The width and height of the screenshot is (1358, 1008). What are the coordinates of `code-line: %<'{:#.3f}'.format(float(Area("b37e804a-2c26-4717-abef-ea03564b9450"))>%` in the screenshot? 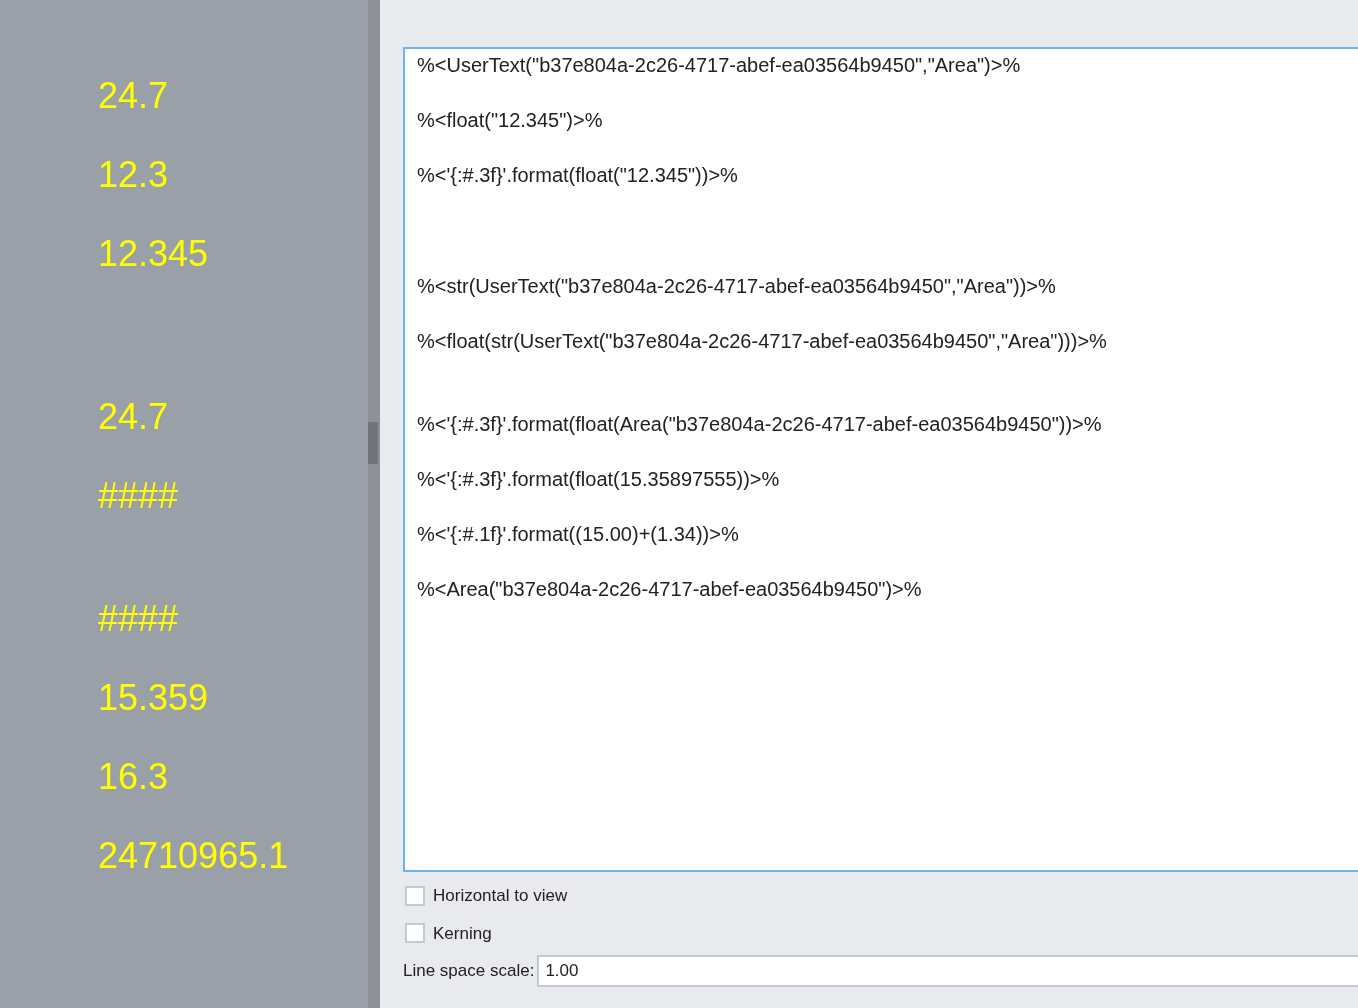 It's located at (759, 424).